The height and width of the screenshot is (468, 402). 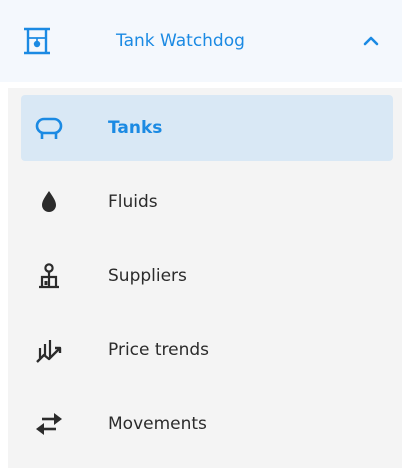 I want to click on nav-item-suppliers: Suppliers, so click(x=207, y=276).